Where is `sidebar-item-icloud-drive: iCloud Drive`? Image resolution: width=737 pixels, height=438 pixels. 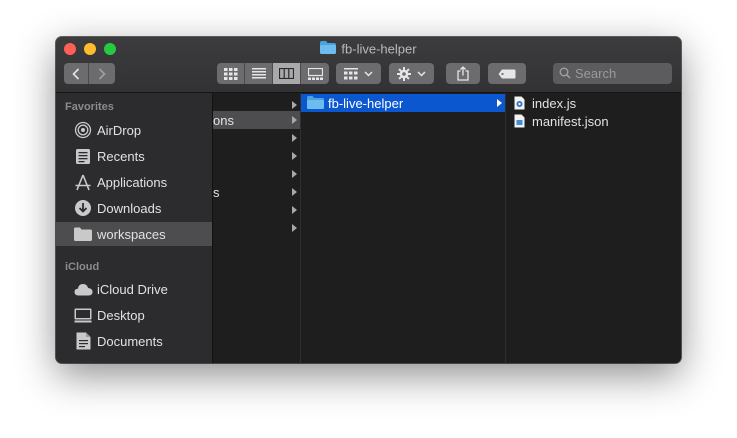
sidebar-item-icloud-drive: iCloud Drive is located at coordinates (134, 289).